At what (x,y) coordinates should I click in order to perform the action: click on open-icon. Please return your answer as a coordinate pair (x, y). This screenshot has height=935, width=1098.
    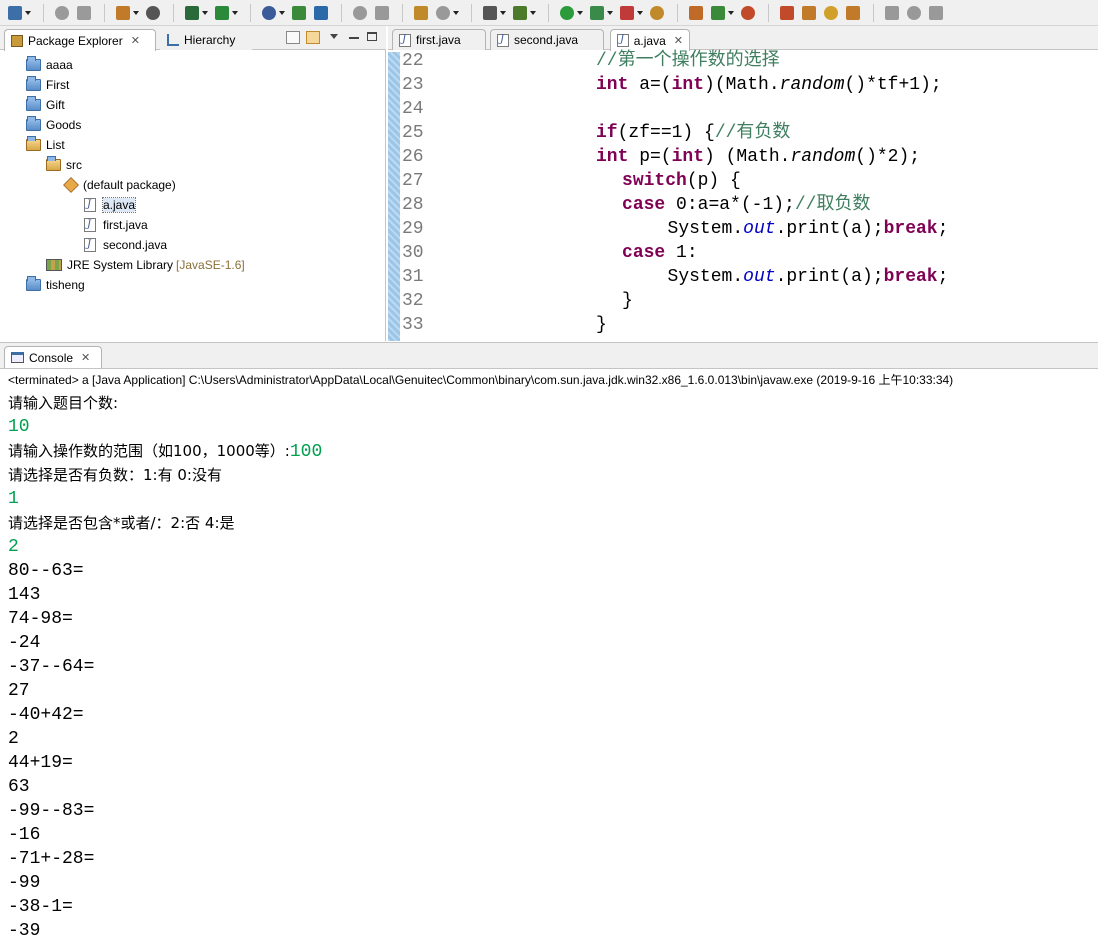
    Looking at the image, I should click on (446, 13).